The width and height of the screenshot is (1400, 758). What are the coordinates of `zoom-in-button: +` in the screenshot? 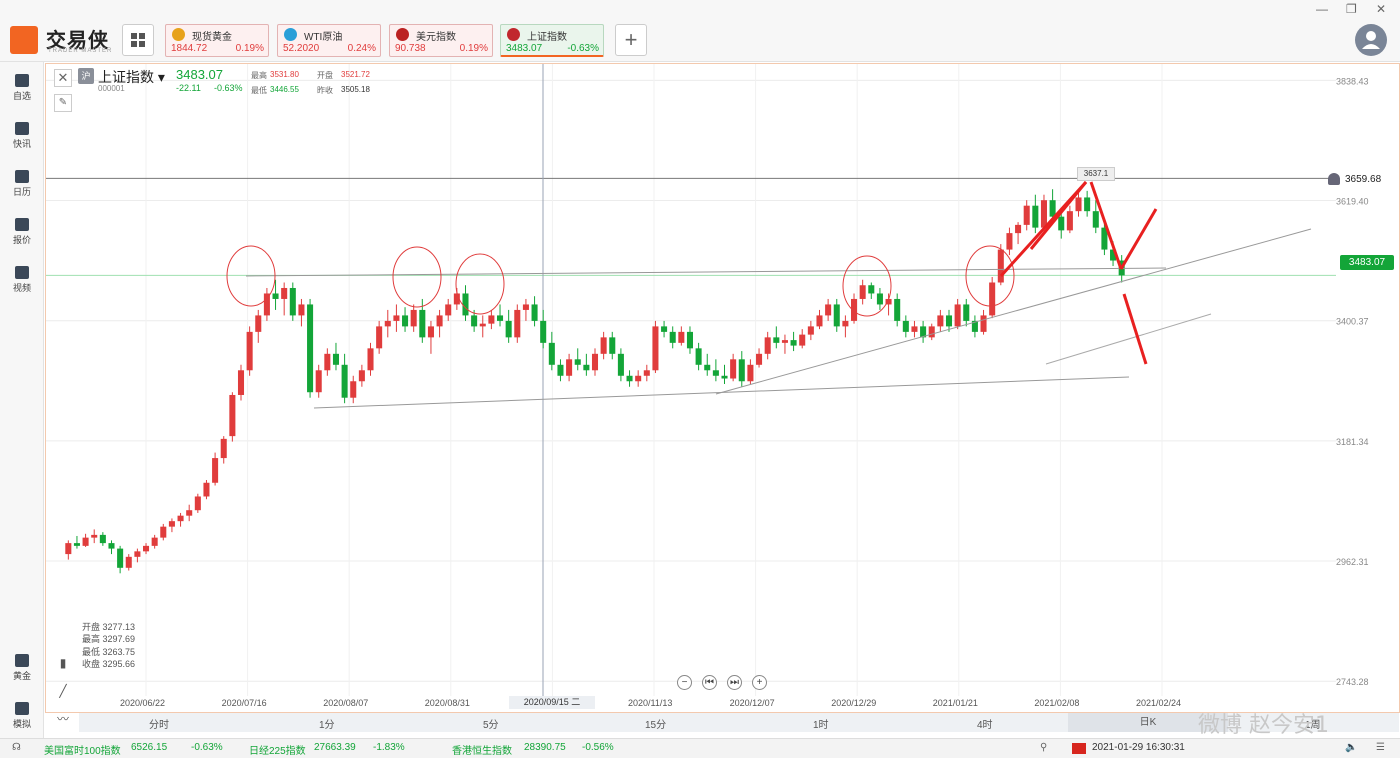 It's located at (759, 682).